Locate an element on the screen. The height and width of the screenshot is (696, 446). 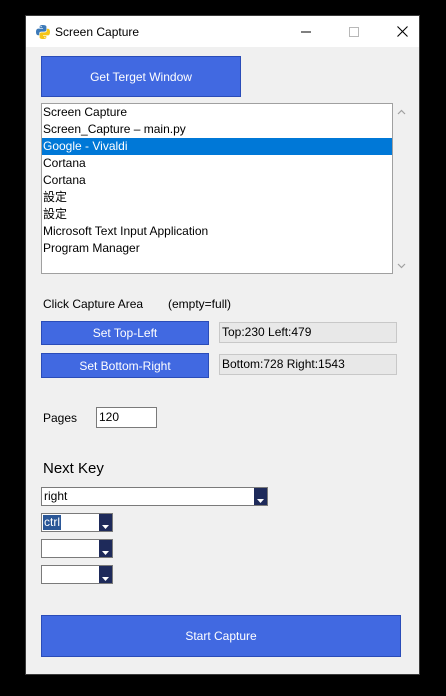
capture-area-label: Click Capture Area is located at coordinates (93, 304).